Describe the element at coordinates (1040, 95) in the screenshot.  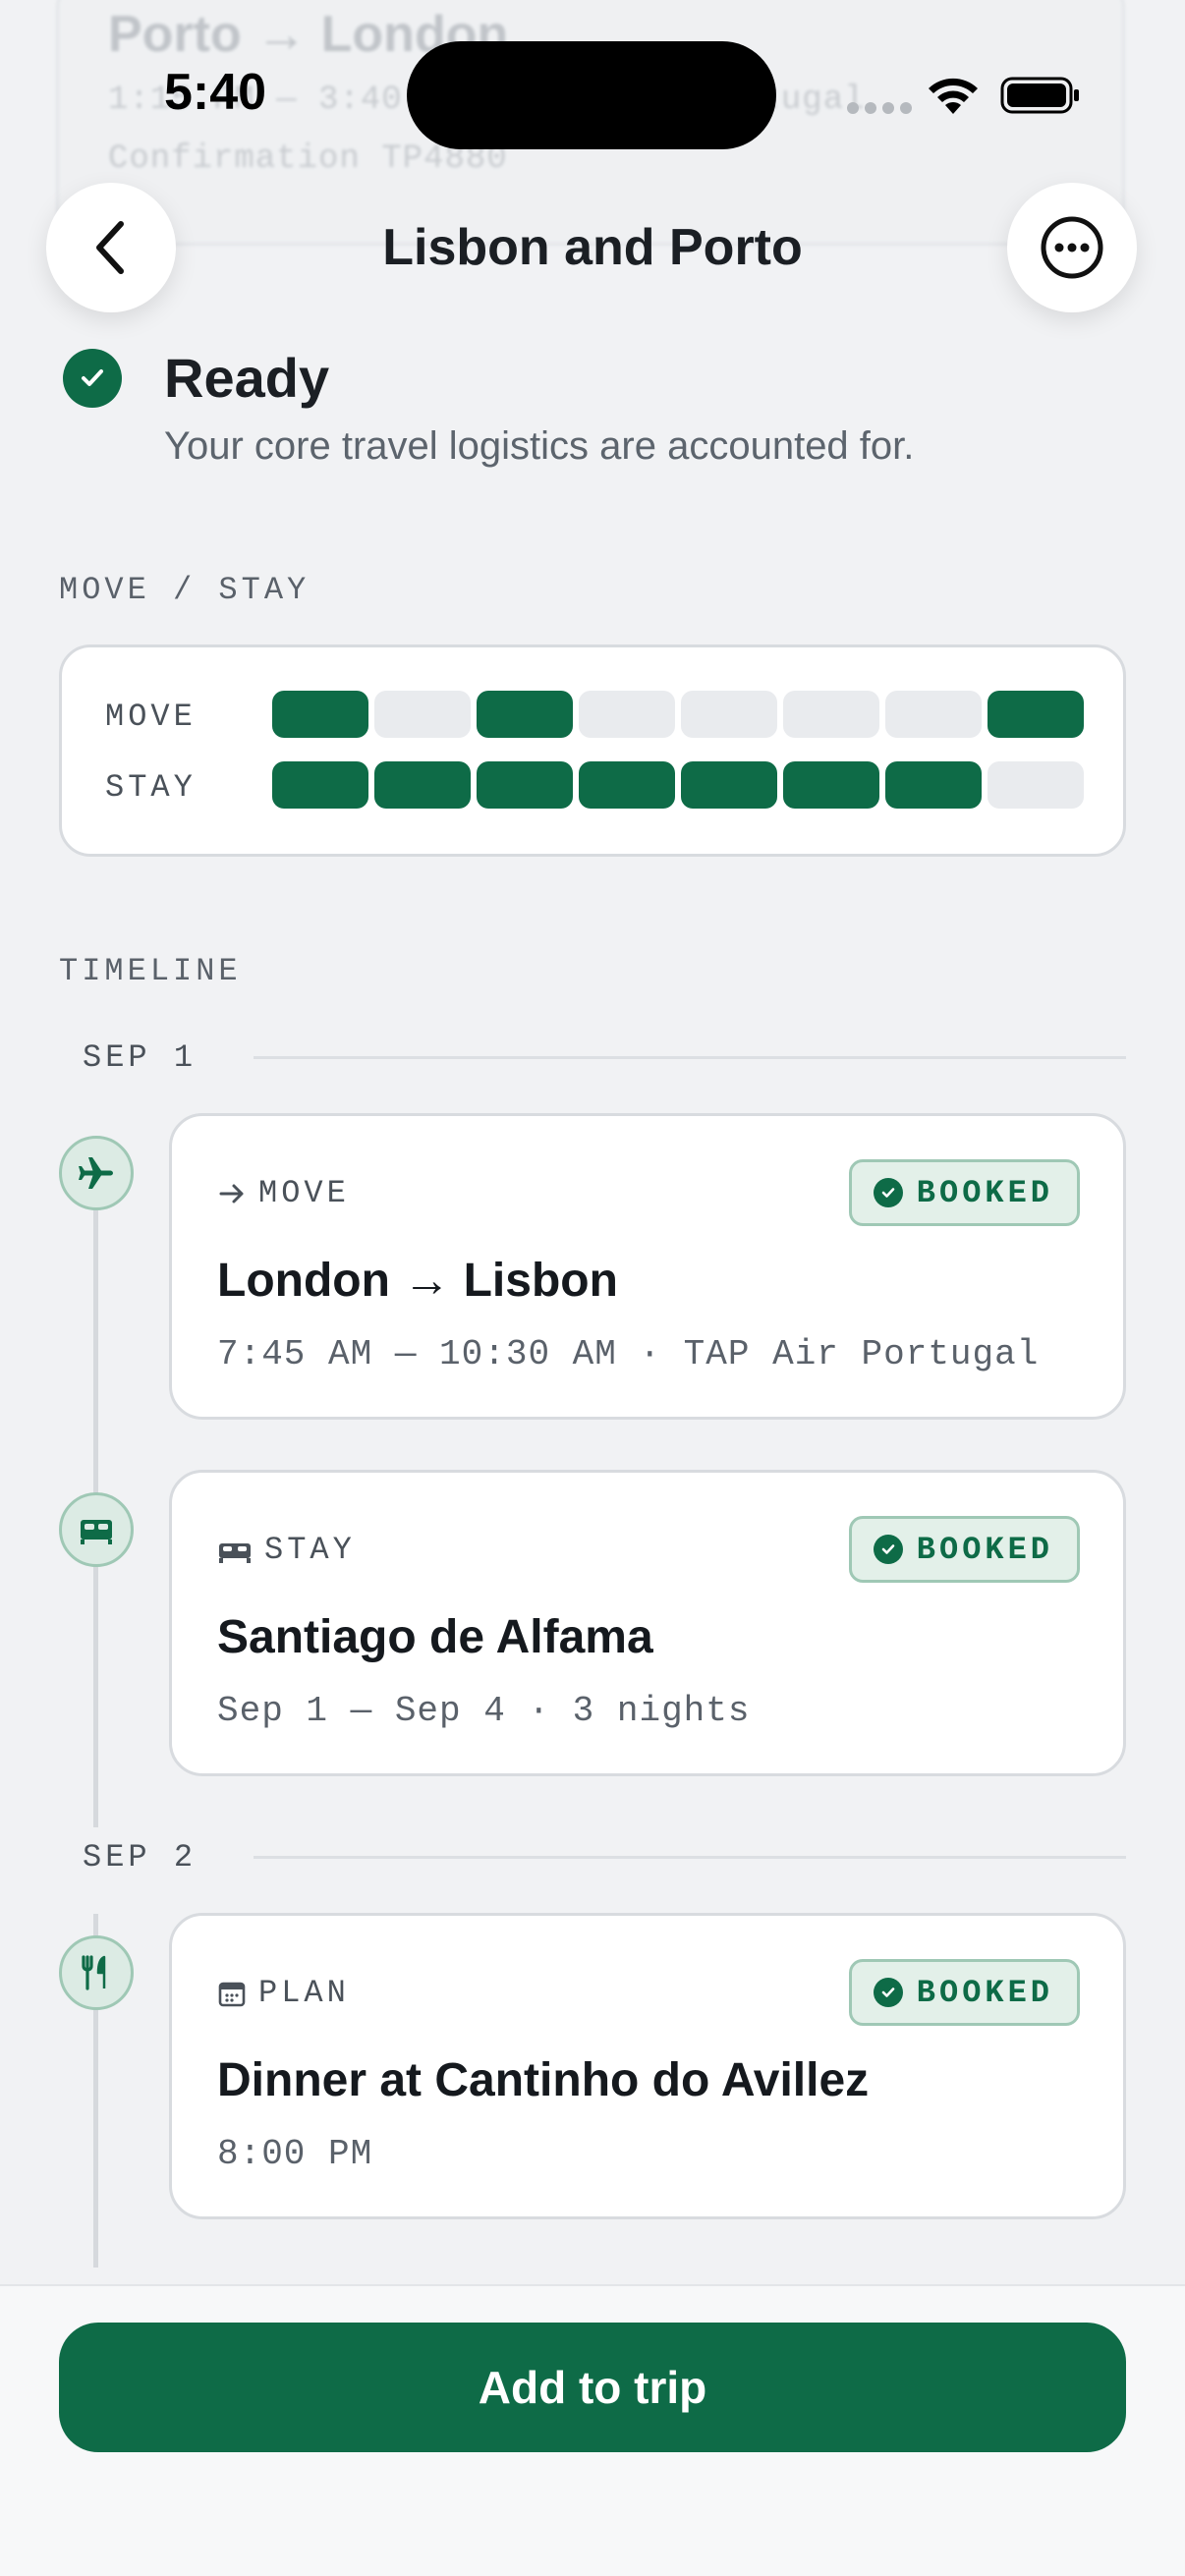
I see `battery-icon` at that location.